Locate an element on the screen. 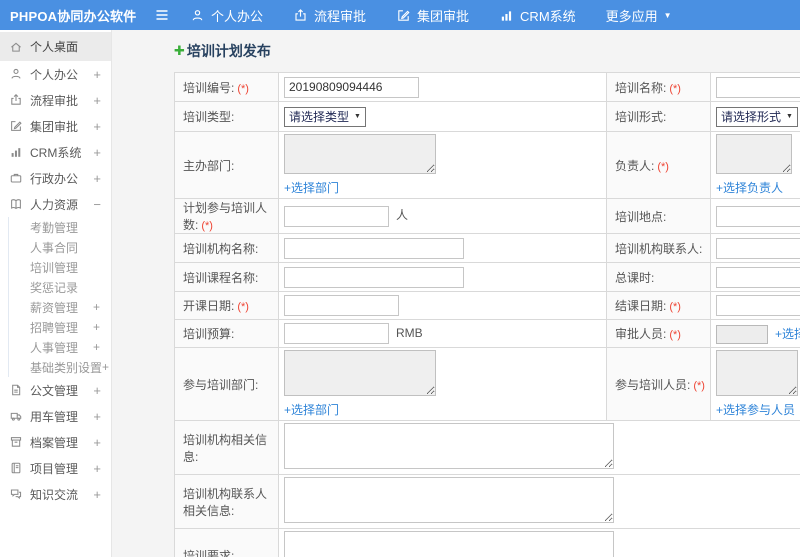 The image size is (800, 557). nav-item-personal-office: 个人办公 is located at coordinates (226, 15).